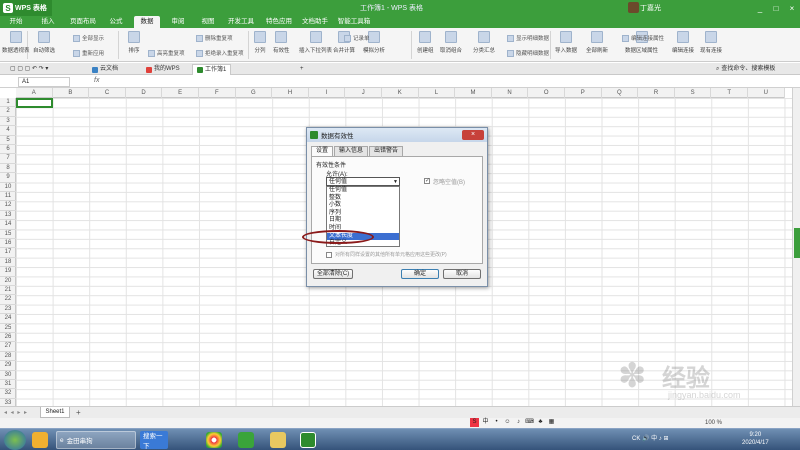 The height and width of the screenshot is (450, 800). What do you see at coordinates (220, 53) in the screenshot?
I see `ribbon-small-button-4: 拒绝录入重复项` at bounding box center [220, 53].